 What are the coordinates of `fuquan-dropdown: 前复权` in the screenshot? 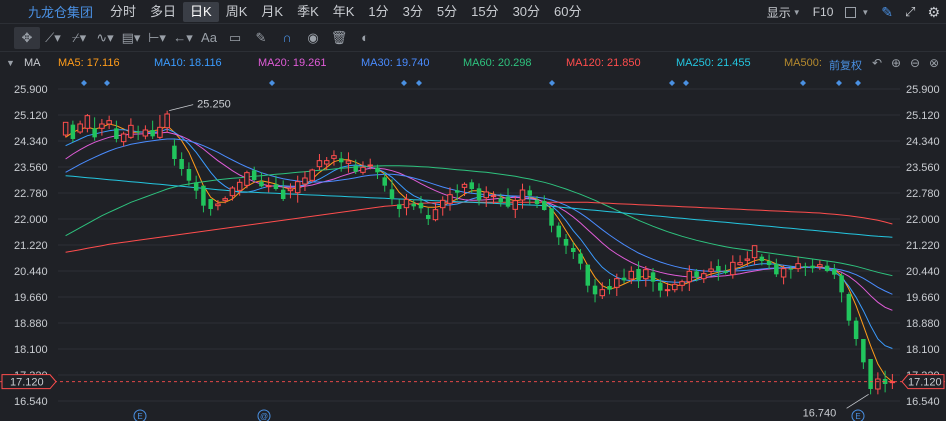 It's located at (845, 65).